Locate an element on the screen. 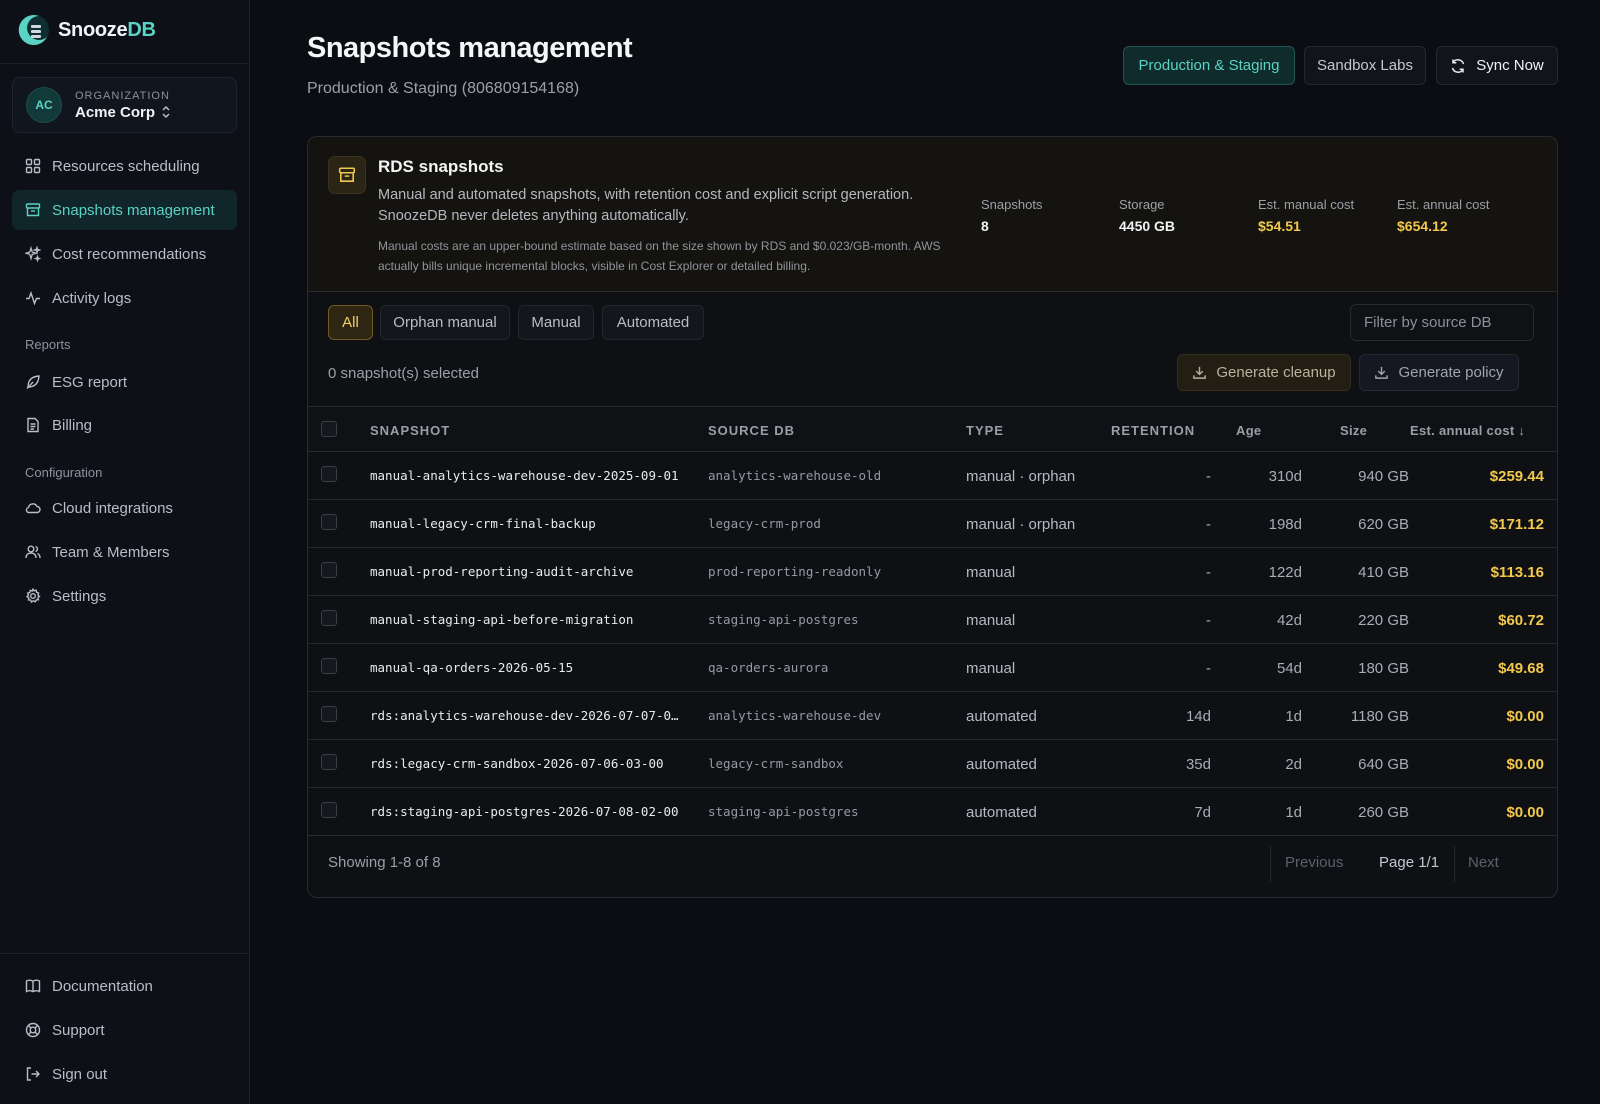 This screenshot has height=1104, width=1600. previous-page-button: Previous is located at coordinates (1314, 862).